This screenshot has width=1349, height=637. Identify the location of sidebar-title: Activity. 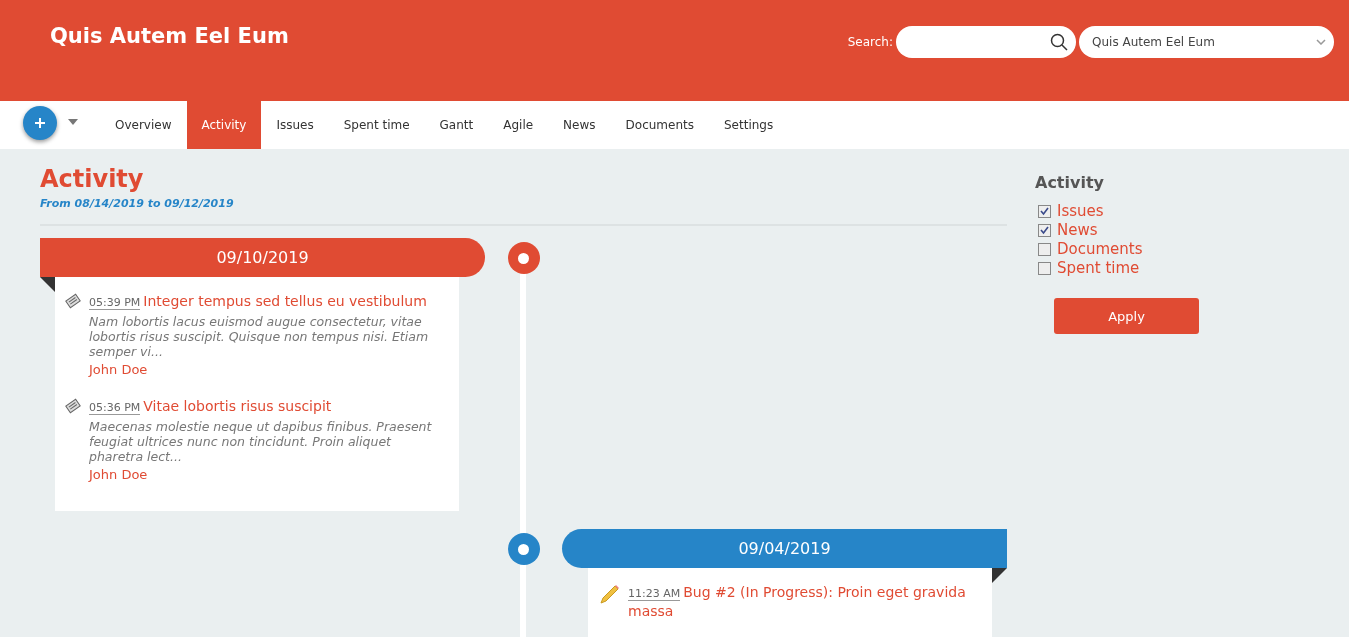
(1070, 182).